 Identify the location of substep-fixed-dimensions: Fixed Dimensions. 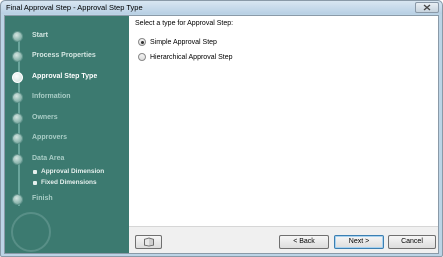
(67, 183).